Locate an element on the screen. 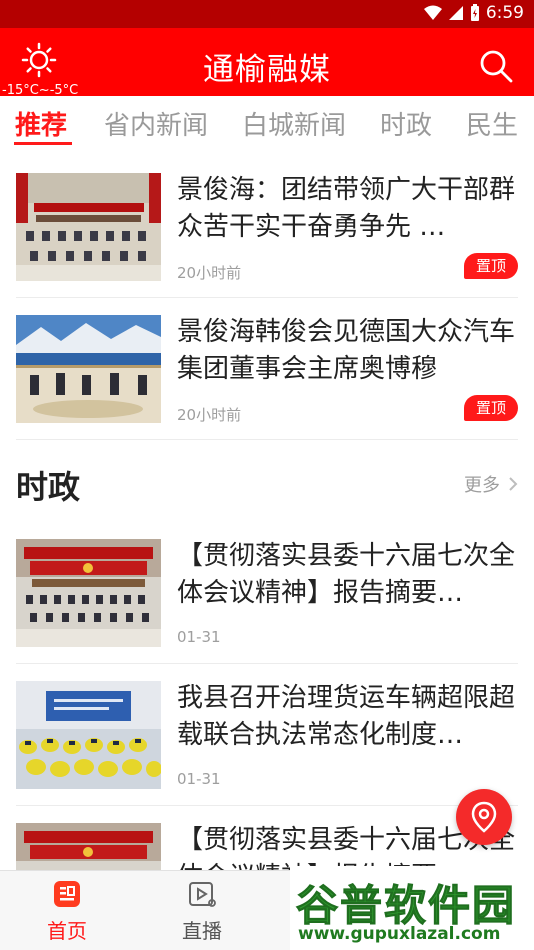 The width and height of the screenshot is (534, 950). category-tabs: 推荐 省内新闻 白城新闻 时政 民生 is located at coordinates (267, 124).